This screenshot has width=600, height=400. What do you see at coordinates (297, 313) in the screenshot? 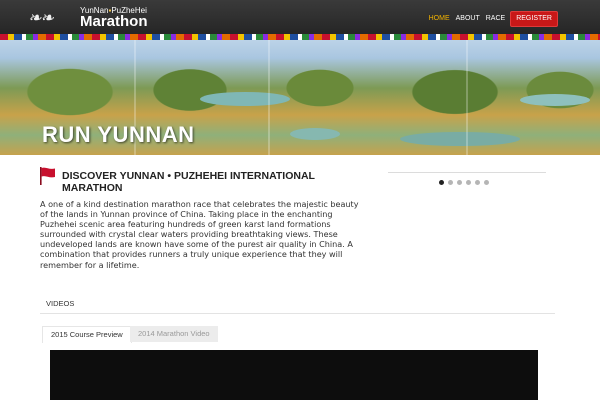
I see `videos-divider` at bounding box center [297, 313].